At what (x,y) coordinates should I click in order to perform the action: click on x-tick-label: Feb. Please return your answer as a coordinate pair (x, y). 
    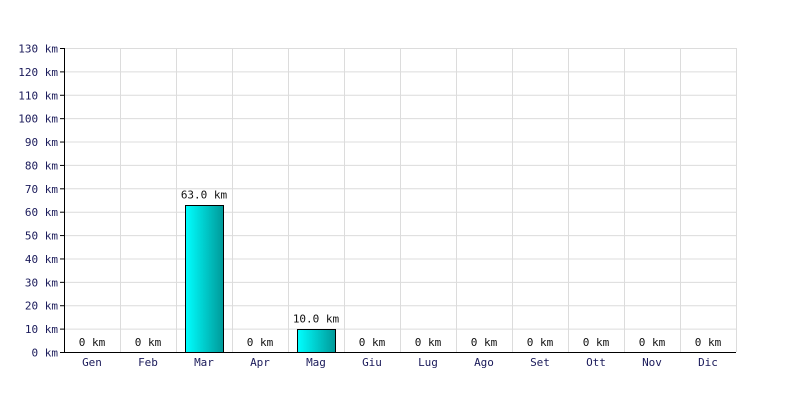
    Looking at the image, I should click on (148, 362).